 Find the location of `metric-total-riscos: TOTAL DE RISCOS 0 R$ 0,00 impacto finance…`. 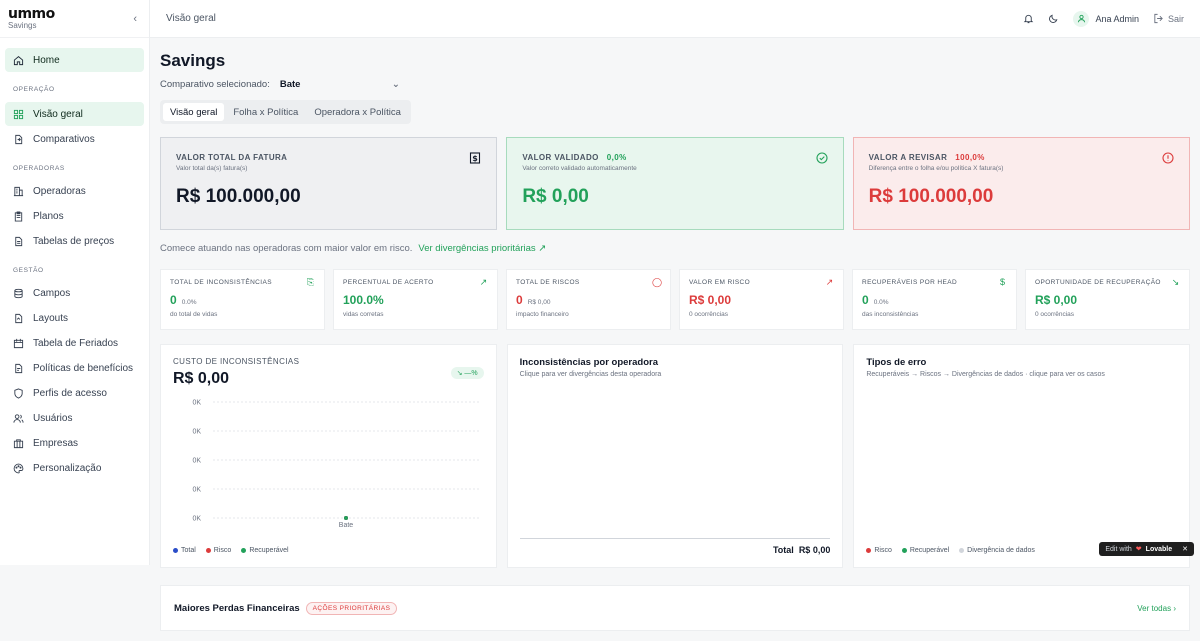

metric-total-riscos: TOTAL DE RISCOS 0 R$ 0,00 impacto finance… is located at coordinates (588, 299).